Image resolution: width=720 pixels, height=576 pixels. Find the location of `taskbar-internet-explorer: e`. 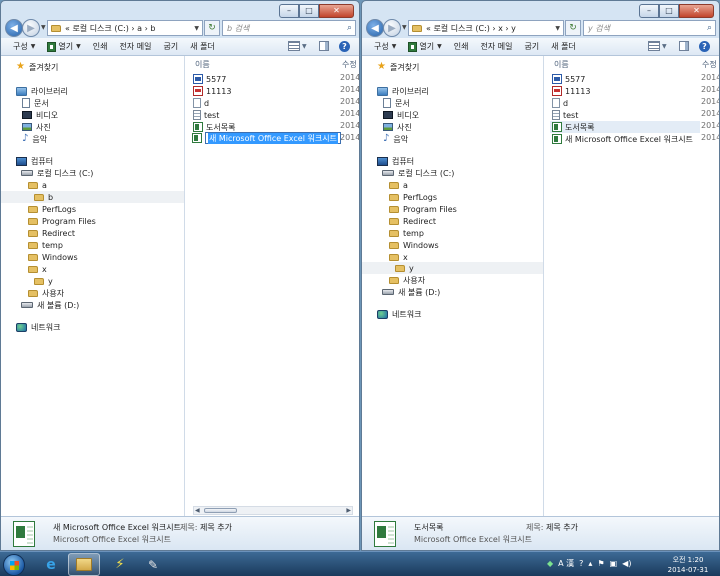

taskbar-internet-explorer: e is located at coordinates (51, 564).